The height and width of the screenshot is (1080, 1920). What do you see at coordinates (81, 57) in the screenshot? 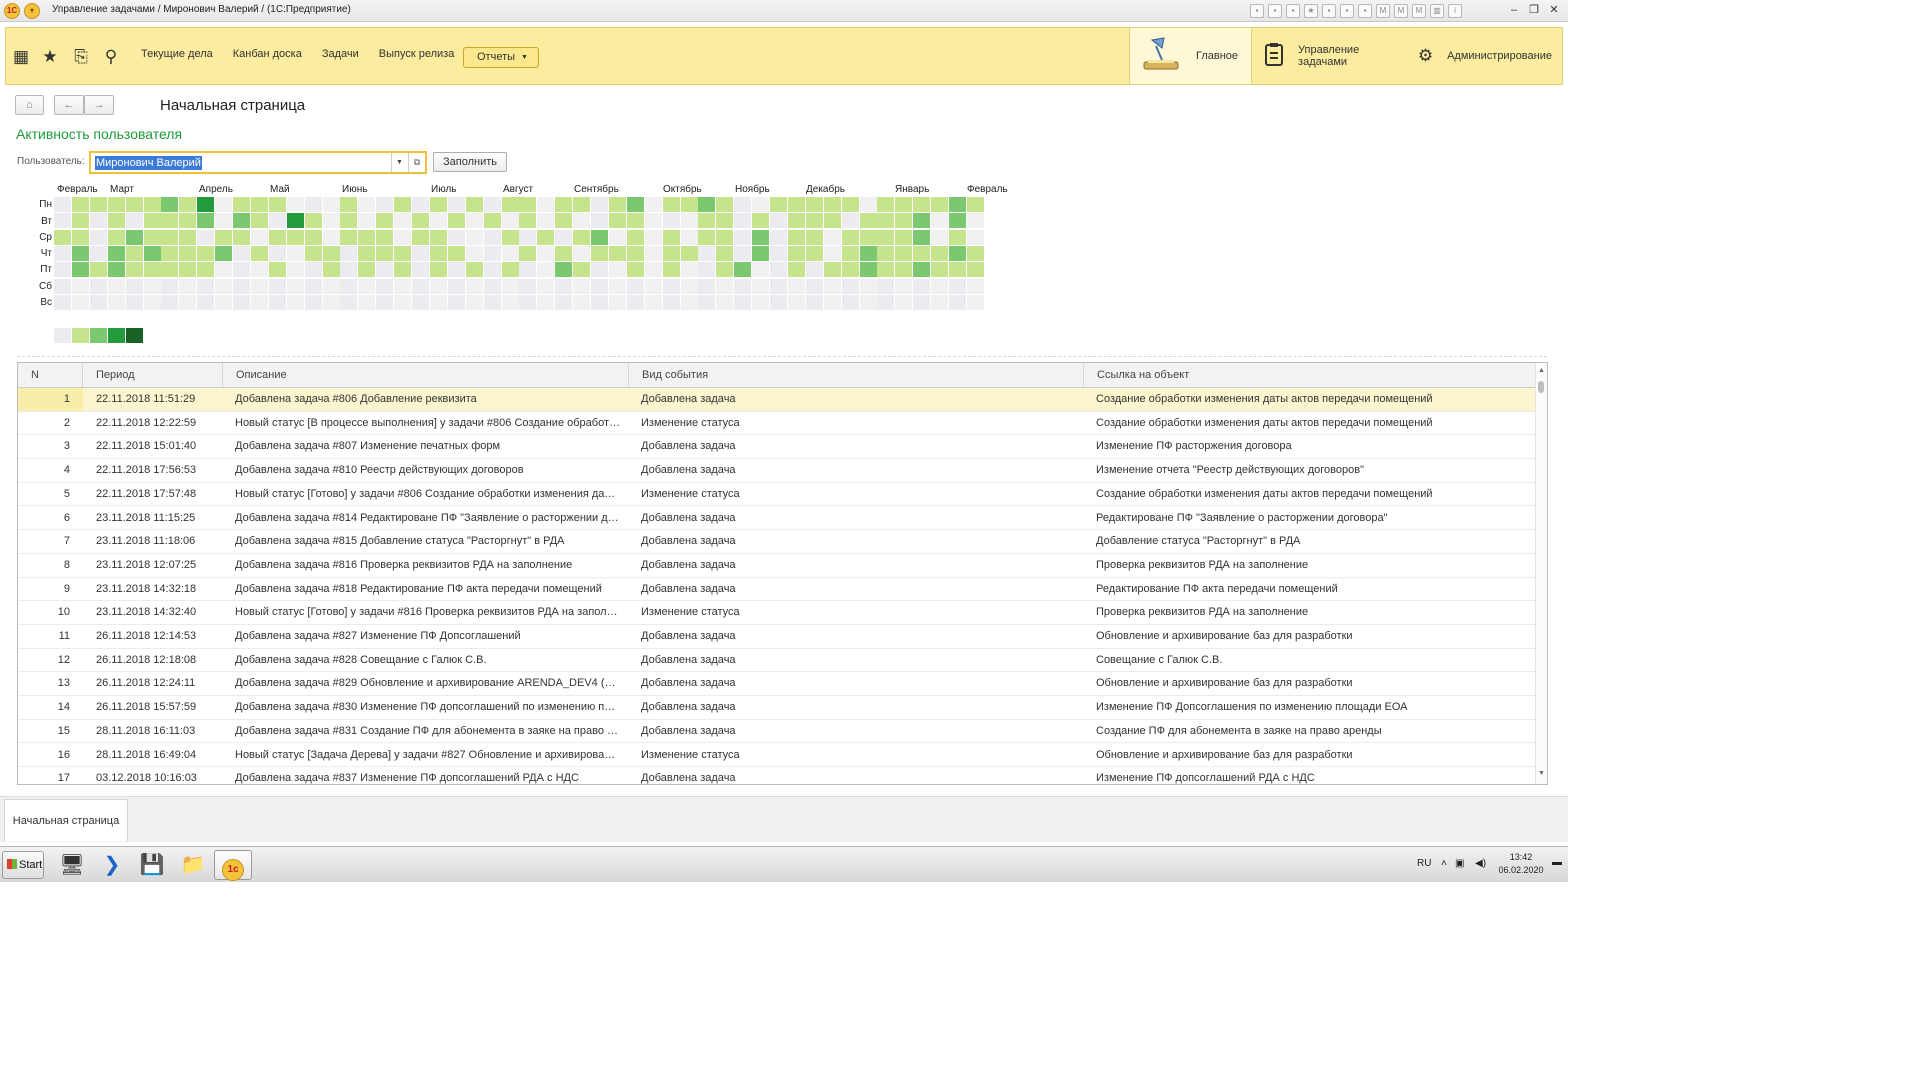
I see `history-icon: ⎘` at bounding box center [81, 57].